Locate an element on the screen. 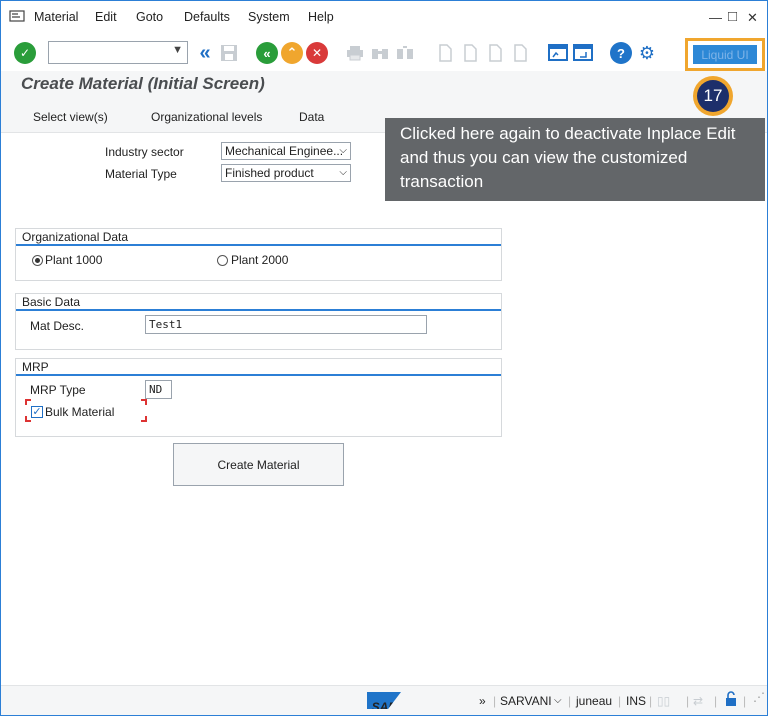 The image size is (768, 716). command-field: ▼ is located at coordinates (118, 52).